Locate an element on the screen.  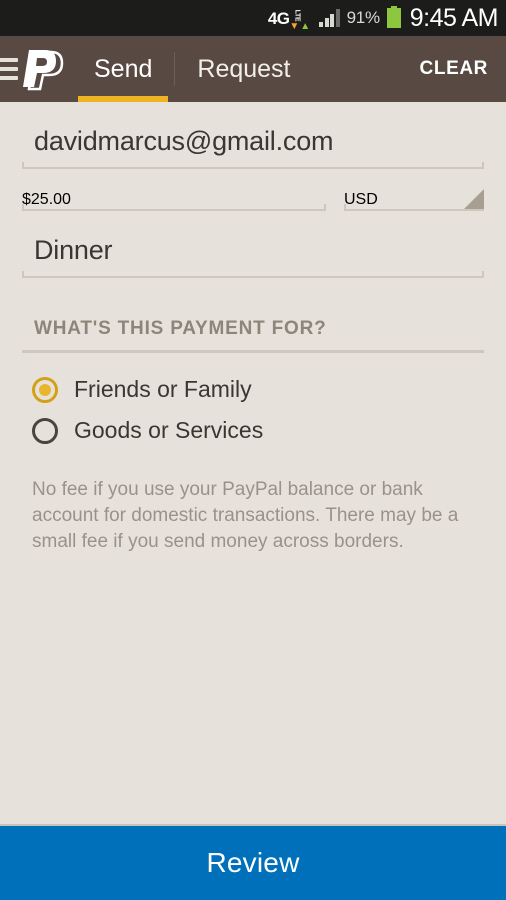
radio-option-goods-or-services-label: Goods or Services is located at coordinates (169, 430).